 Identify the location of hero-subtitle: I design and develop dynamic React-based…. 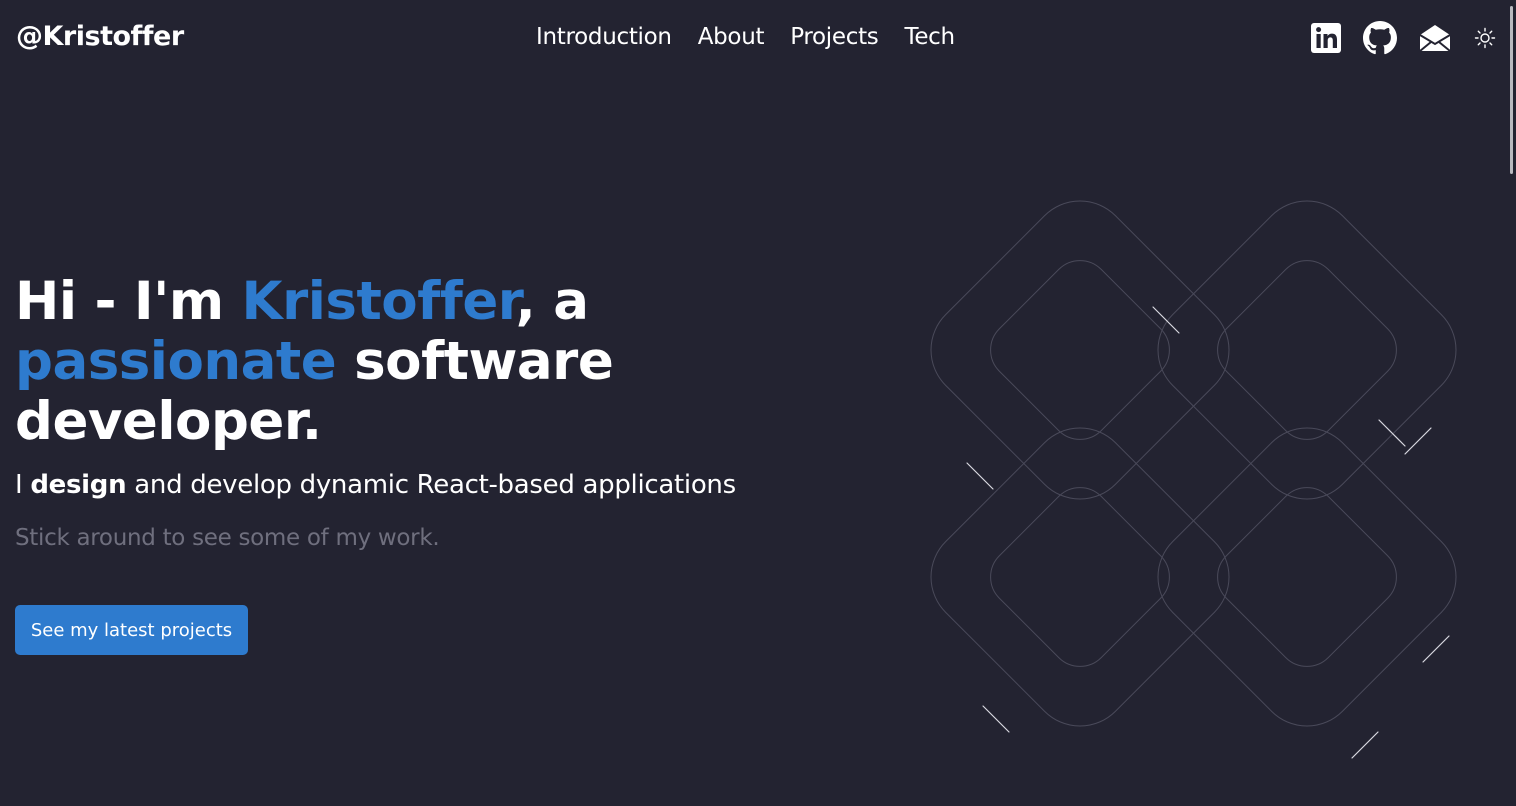
(375, 485).